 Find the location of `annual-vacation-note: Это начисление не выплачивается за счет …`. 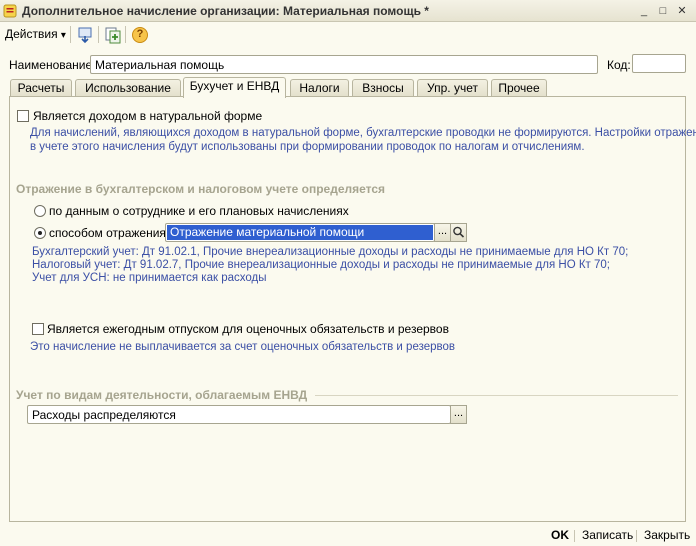

annual-vacation-note: Это начисление не выплачивается за счет … is located at coordinates (243, 347).